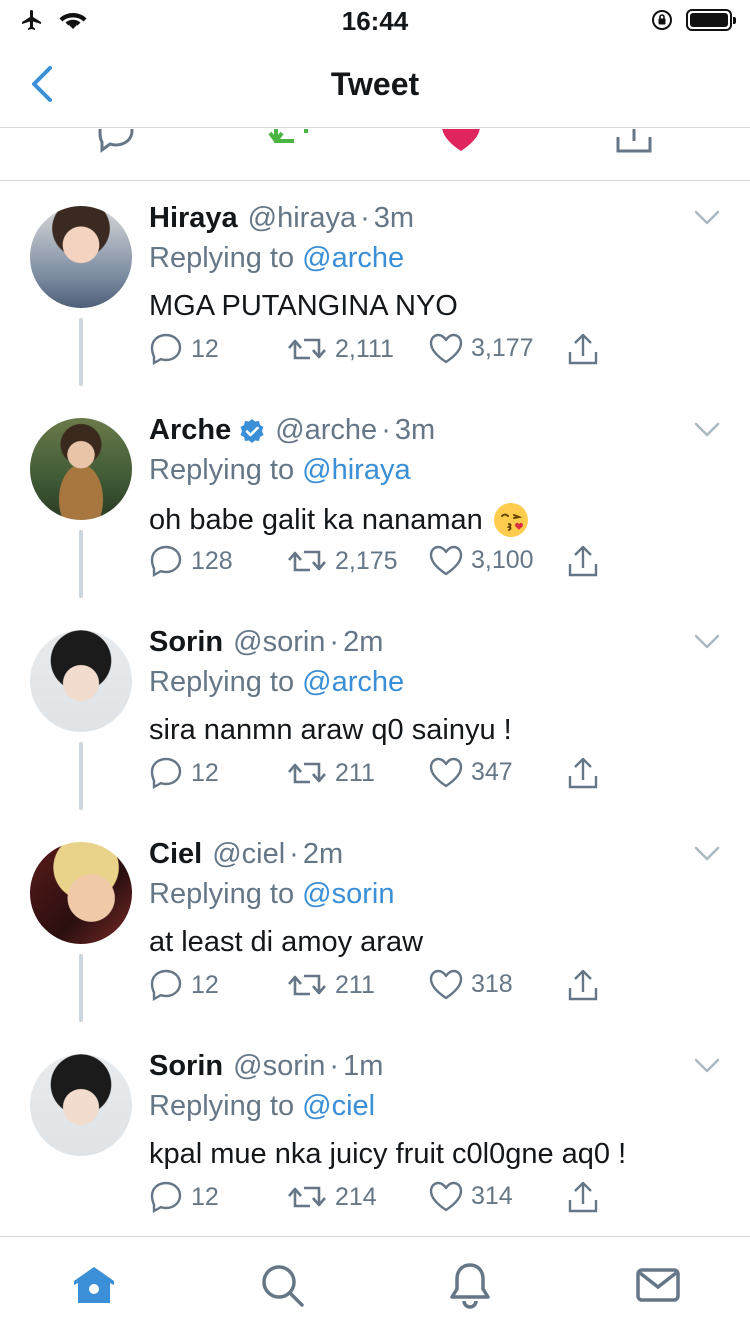  What do you see at coordinates (662, 20) in the screenshot?
I see `orientation-lock-icon` at bounding box center [662, 20].